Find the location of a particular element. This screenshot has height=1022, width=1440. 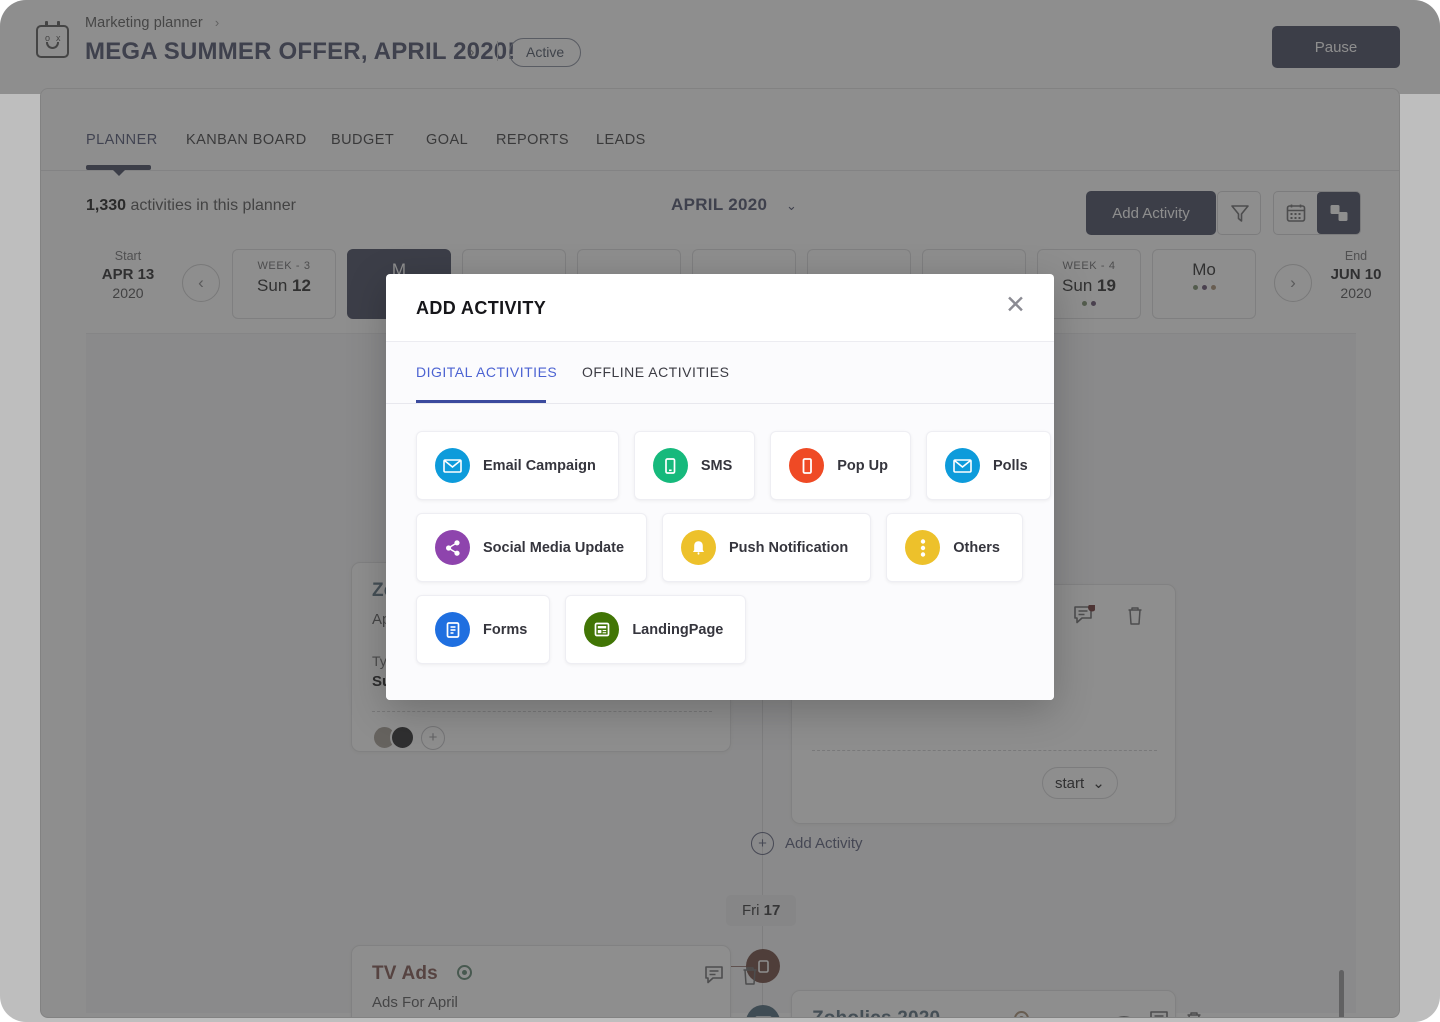

popup-phone-icon is located at coordinates (807, 465).